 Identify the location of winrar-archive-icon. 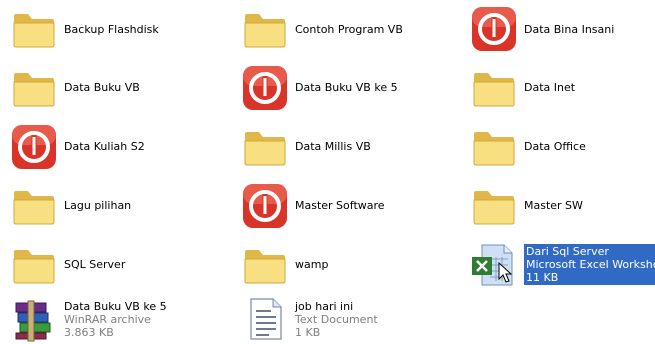
(34, 319).